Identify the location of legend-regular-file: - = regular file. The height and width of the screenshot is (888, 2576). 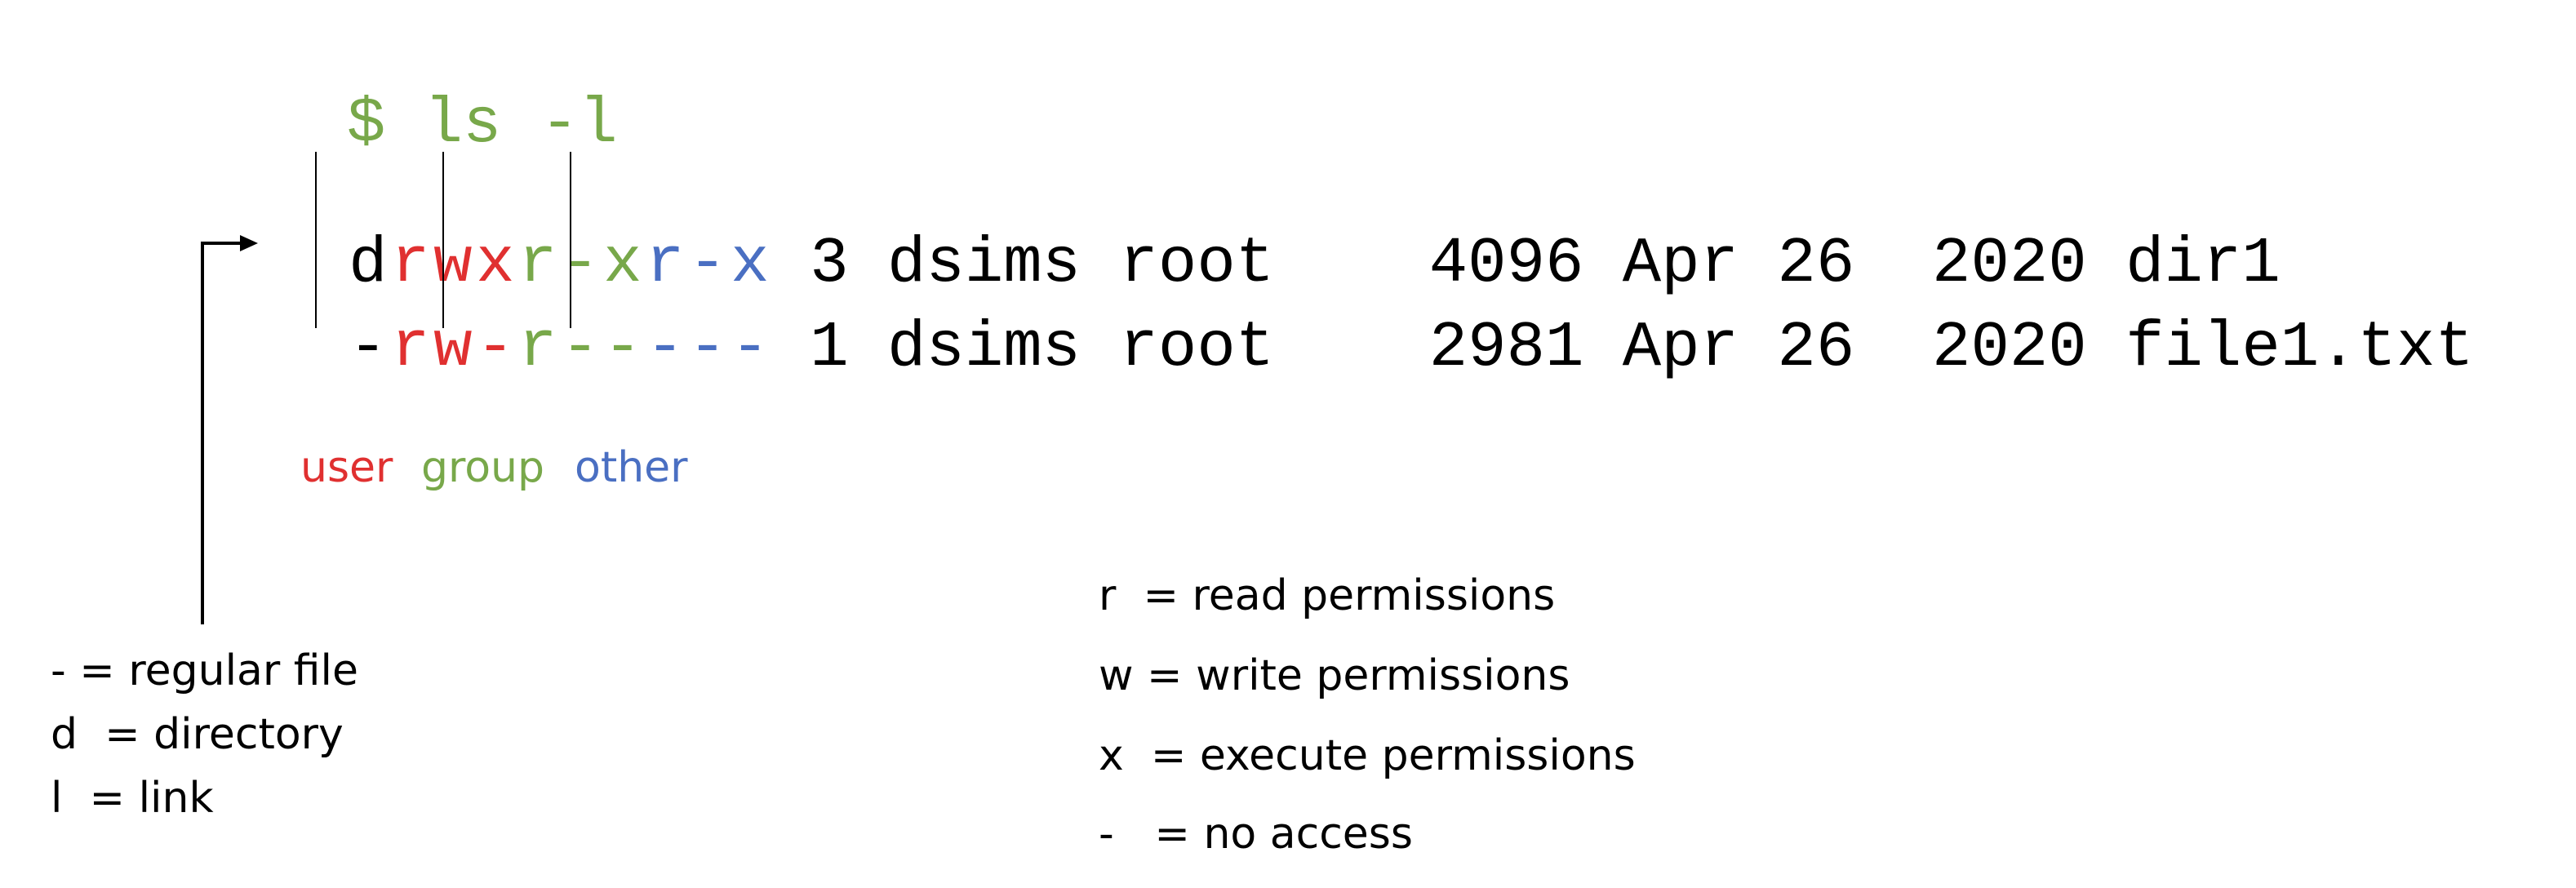
(204, 670).